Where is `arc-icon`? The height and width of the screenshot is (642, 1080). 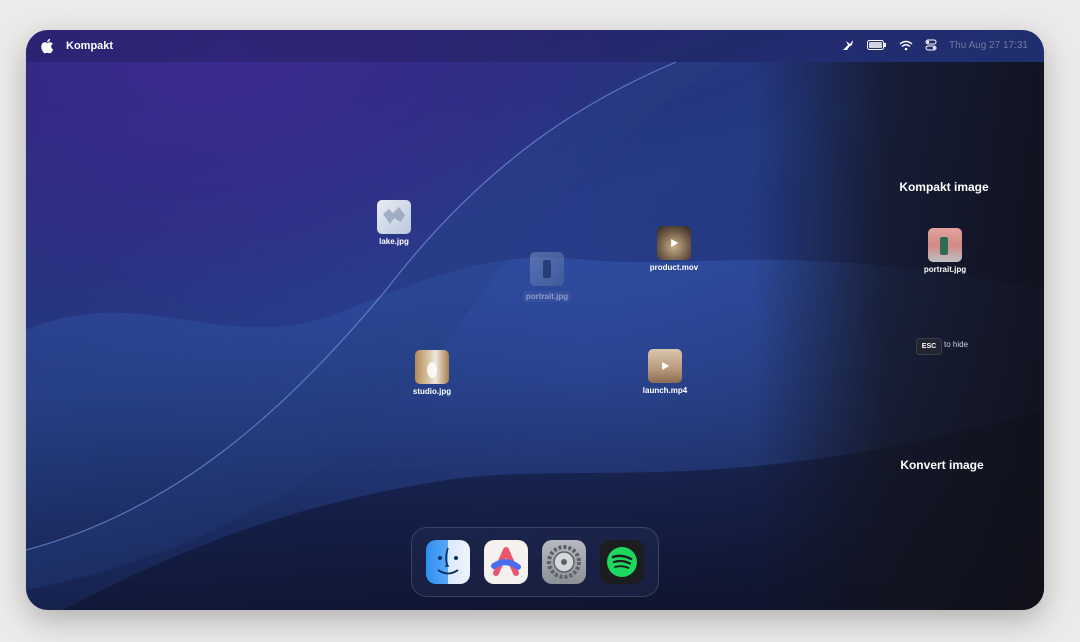
arc-icon is located at coordinates (506, 562).